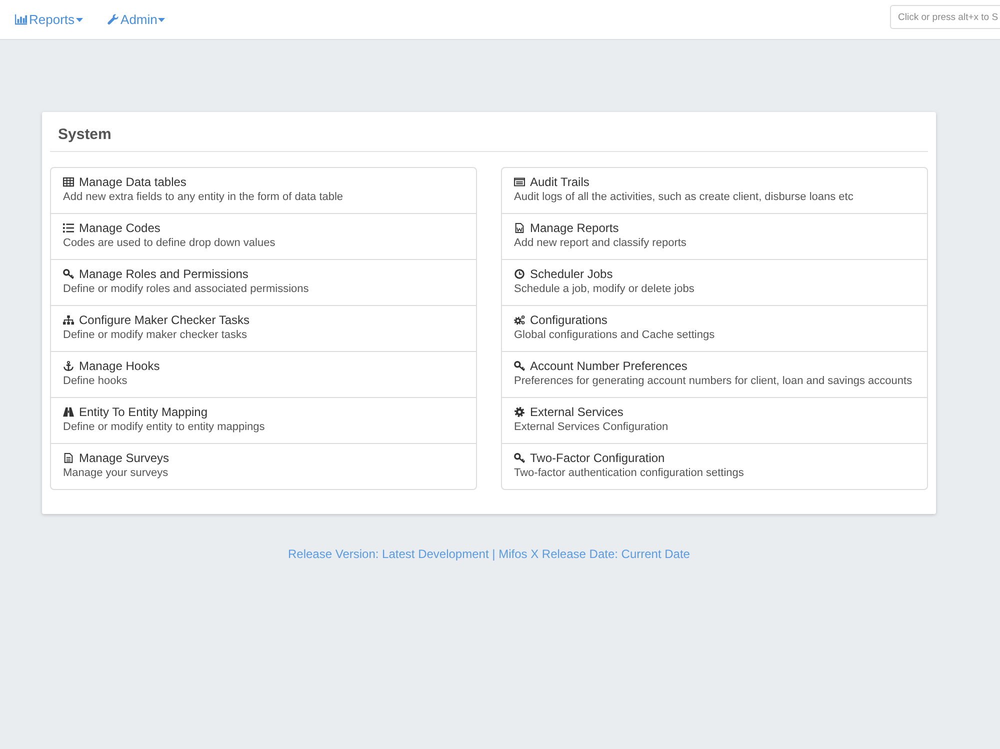  I want to click on system-menu-item: External Services External Services Configuration, so click(714, 420).